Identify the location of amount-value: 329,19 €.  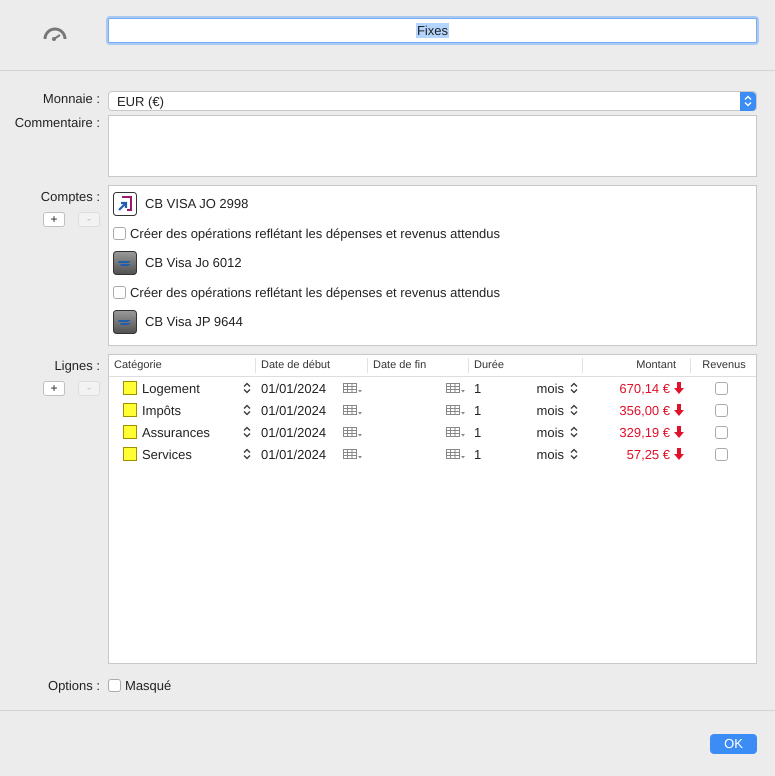
(644, 432).